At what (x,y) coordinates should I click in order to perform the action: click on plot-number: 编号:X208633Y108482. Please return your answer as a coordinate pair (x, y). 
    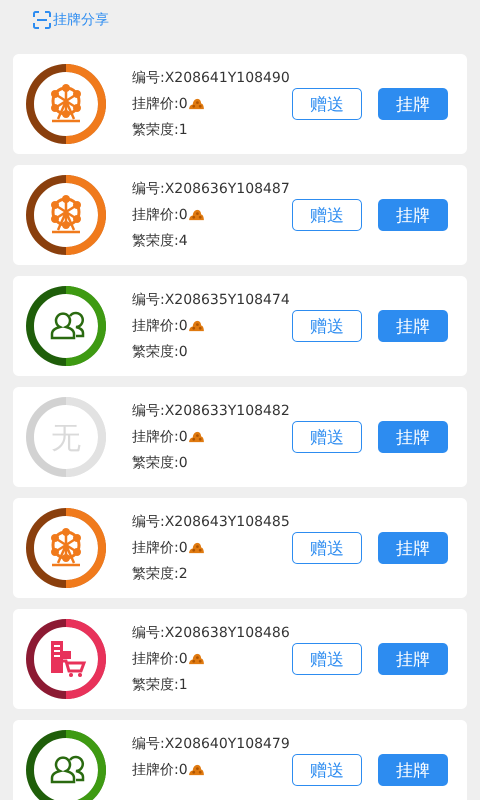
    Looking at the image, I should click on (211, 411).